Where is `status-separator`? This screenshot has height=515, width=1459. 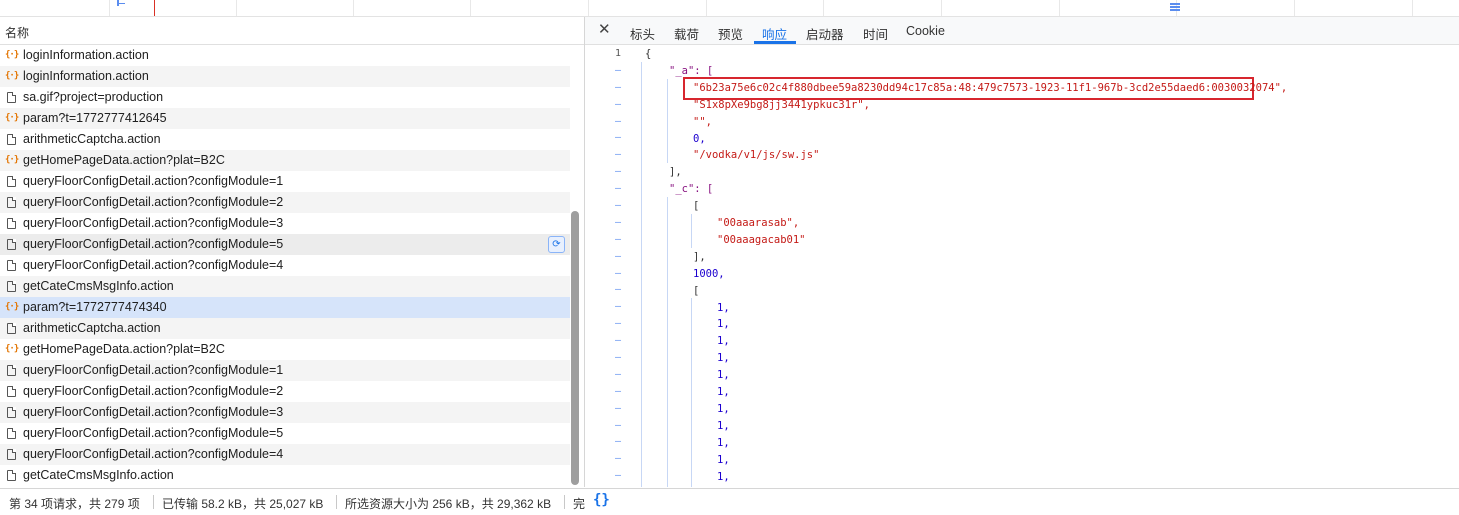 status-separator is located at coordinates (153, 502).